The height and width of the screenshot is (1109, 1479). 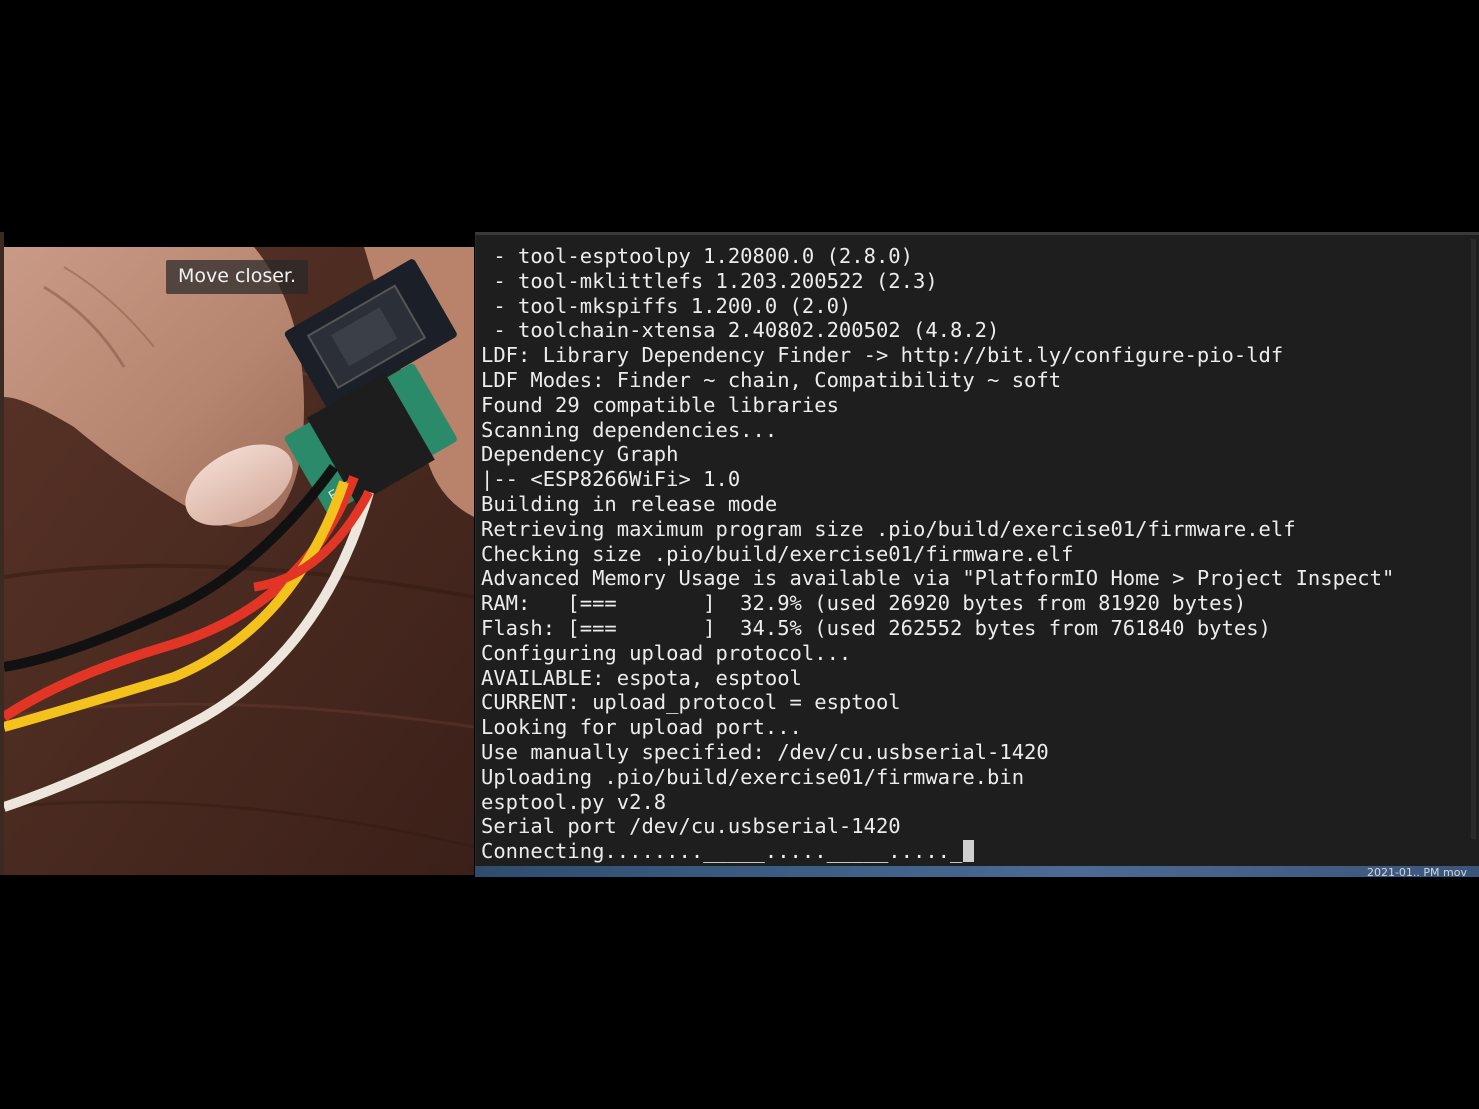 I want to click on terminal-line-text: esptool.py v2.8, so click(x=574, y=801).